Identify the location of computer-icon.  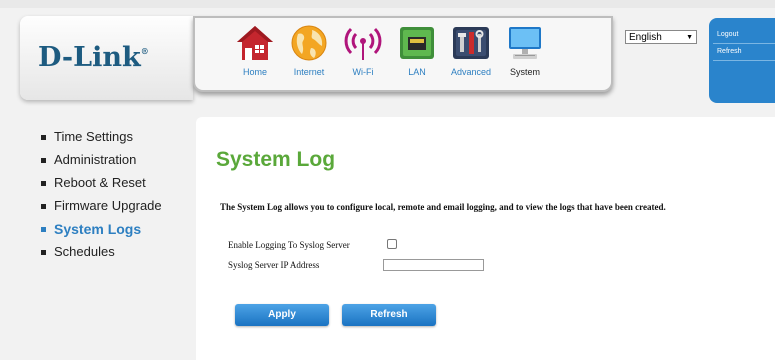
(525, 43).